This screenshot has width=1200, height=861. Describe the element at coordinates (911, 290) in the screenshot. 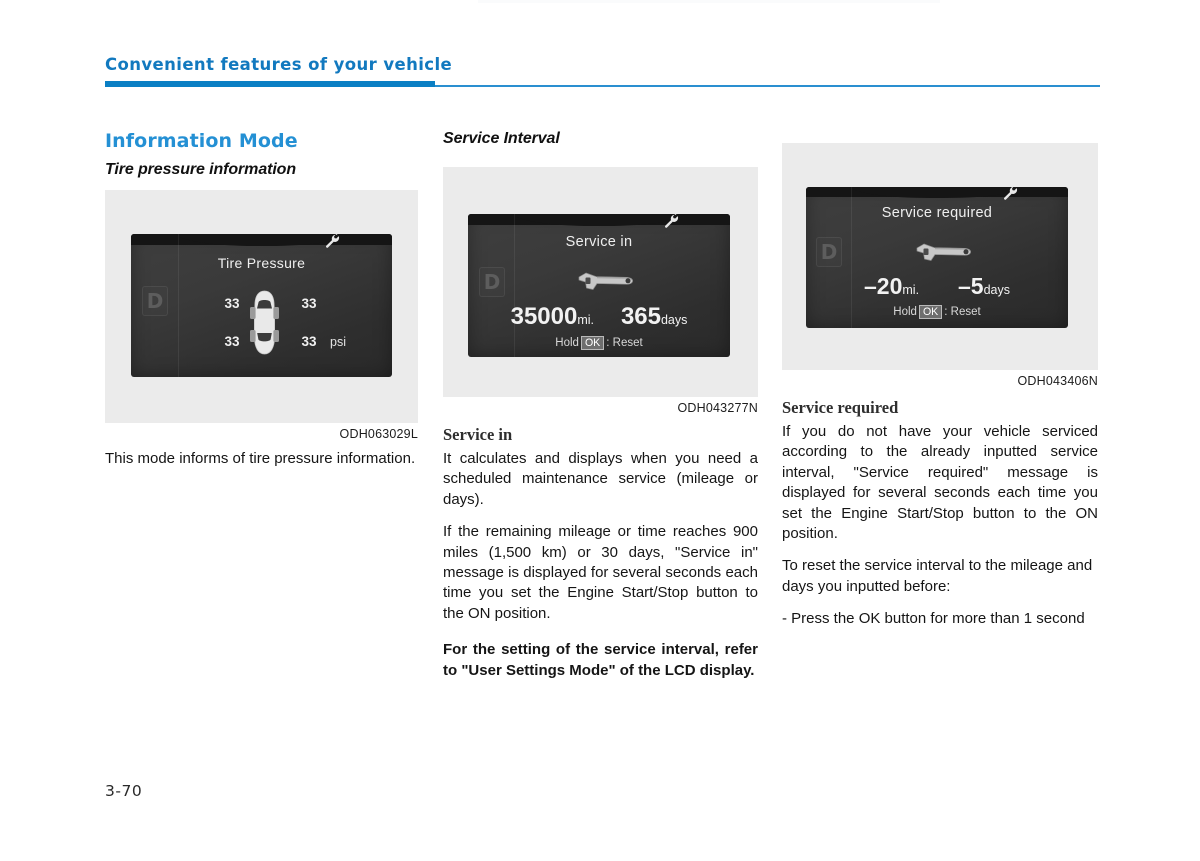

I see `service-required-mileage-unit: mi.` at that location.